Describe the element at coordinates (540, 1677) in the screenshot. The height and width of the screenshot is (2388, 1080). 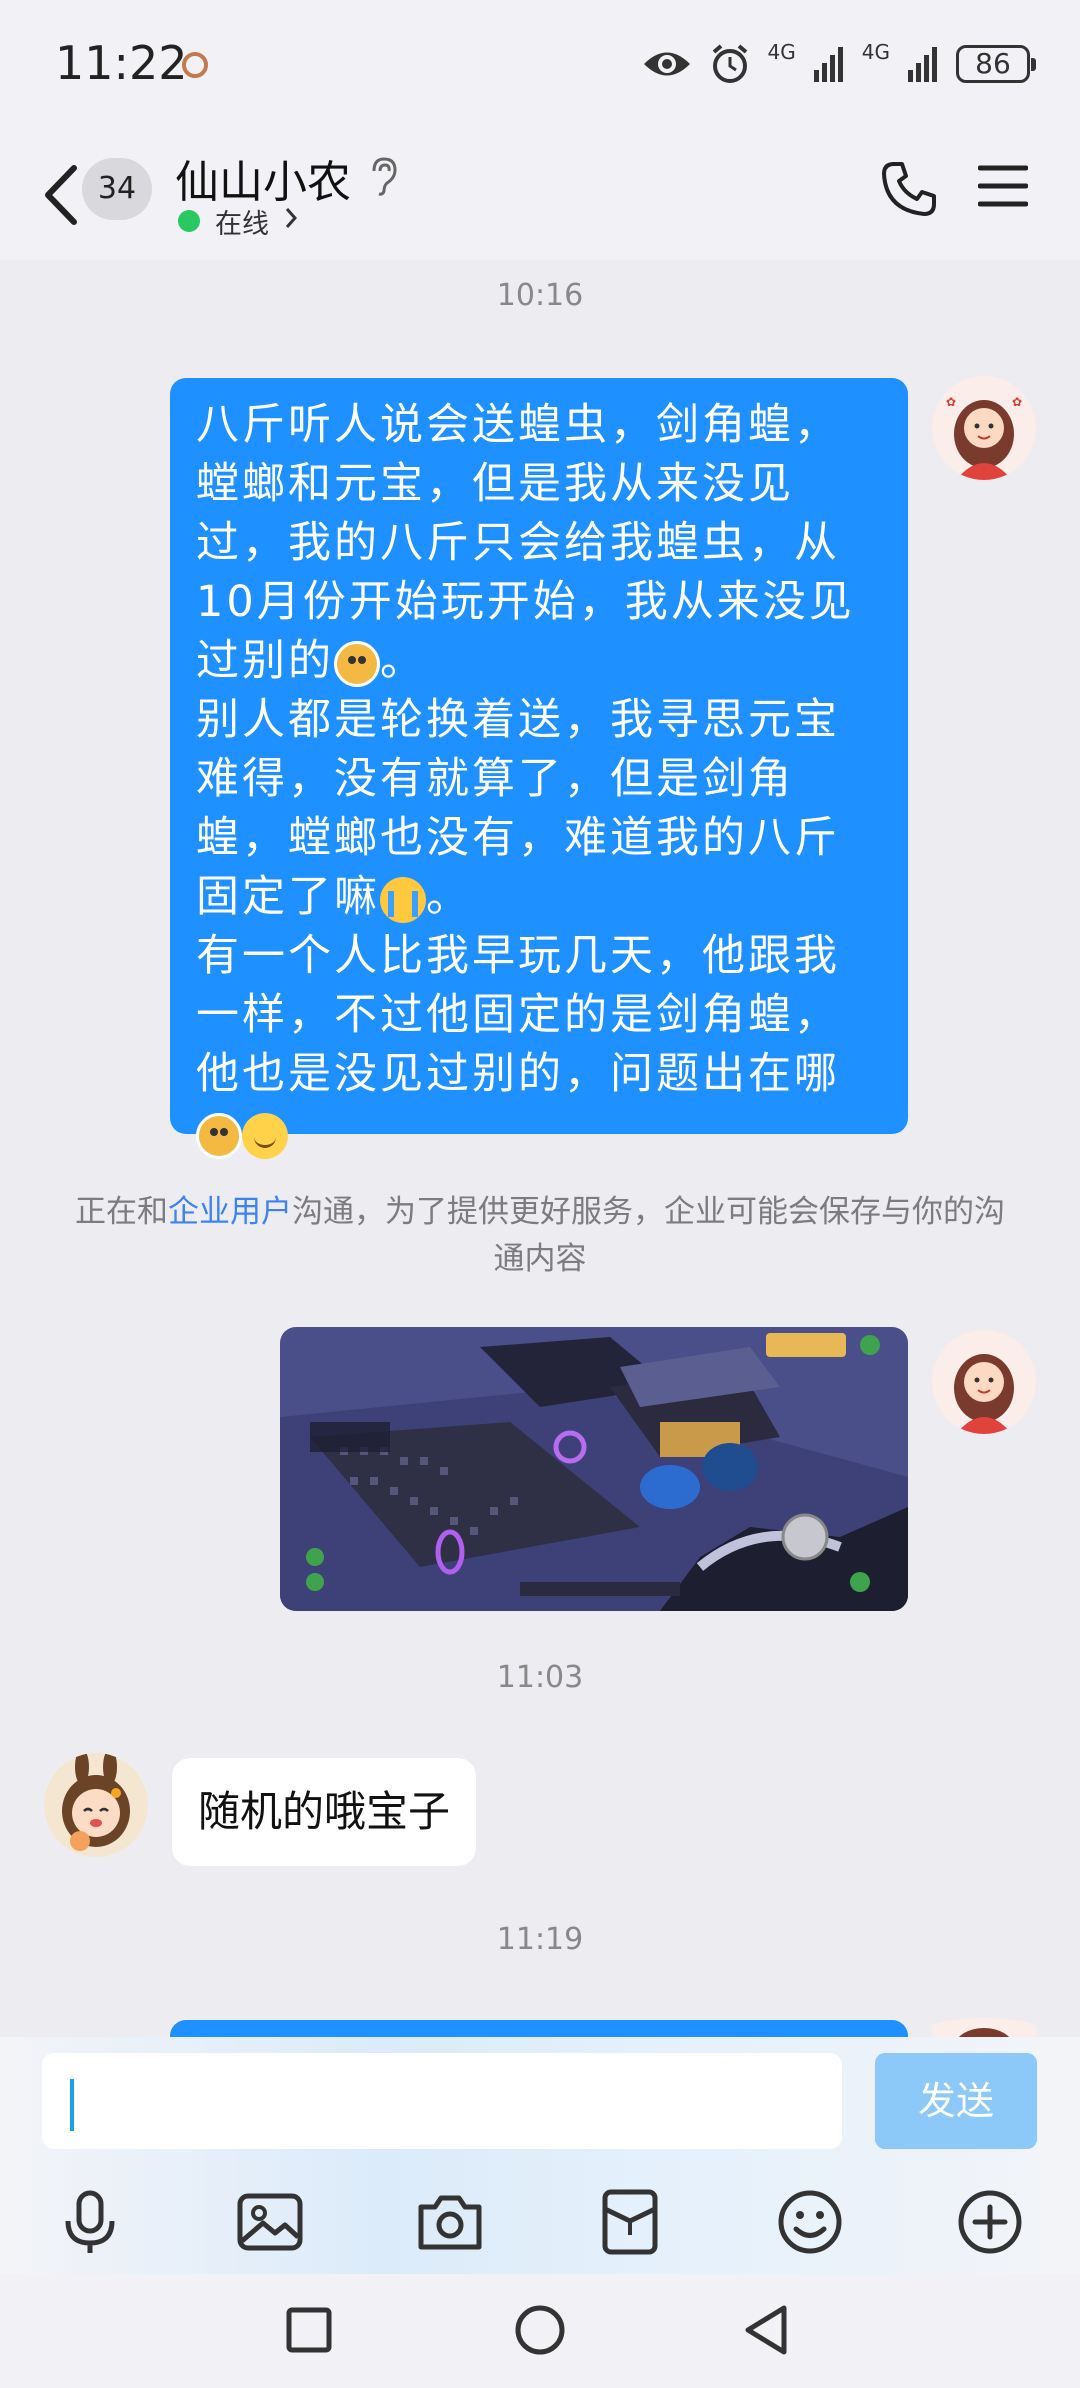
I see `timestamp: 11:03` at that location.